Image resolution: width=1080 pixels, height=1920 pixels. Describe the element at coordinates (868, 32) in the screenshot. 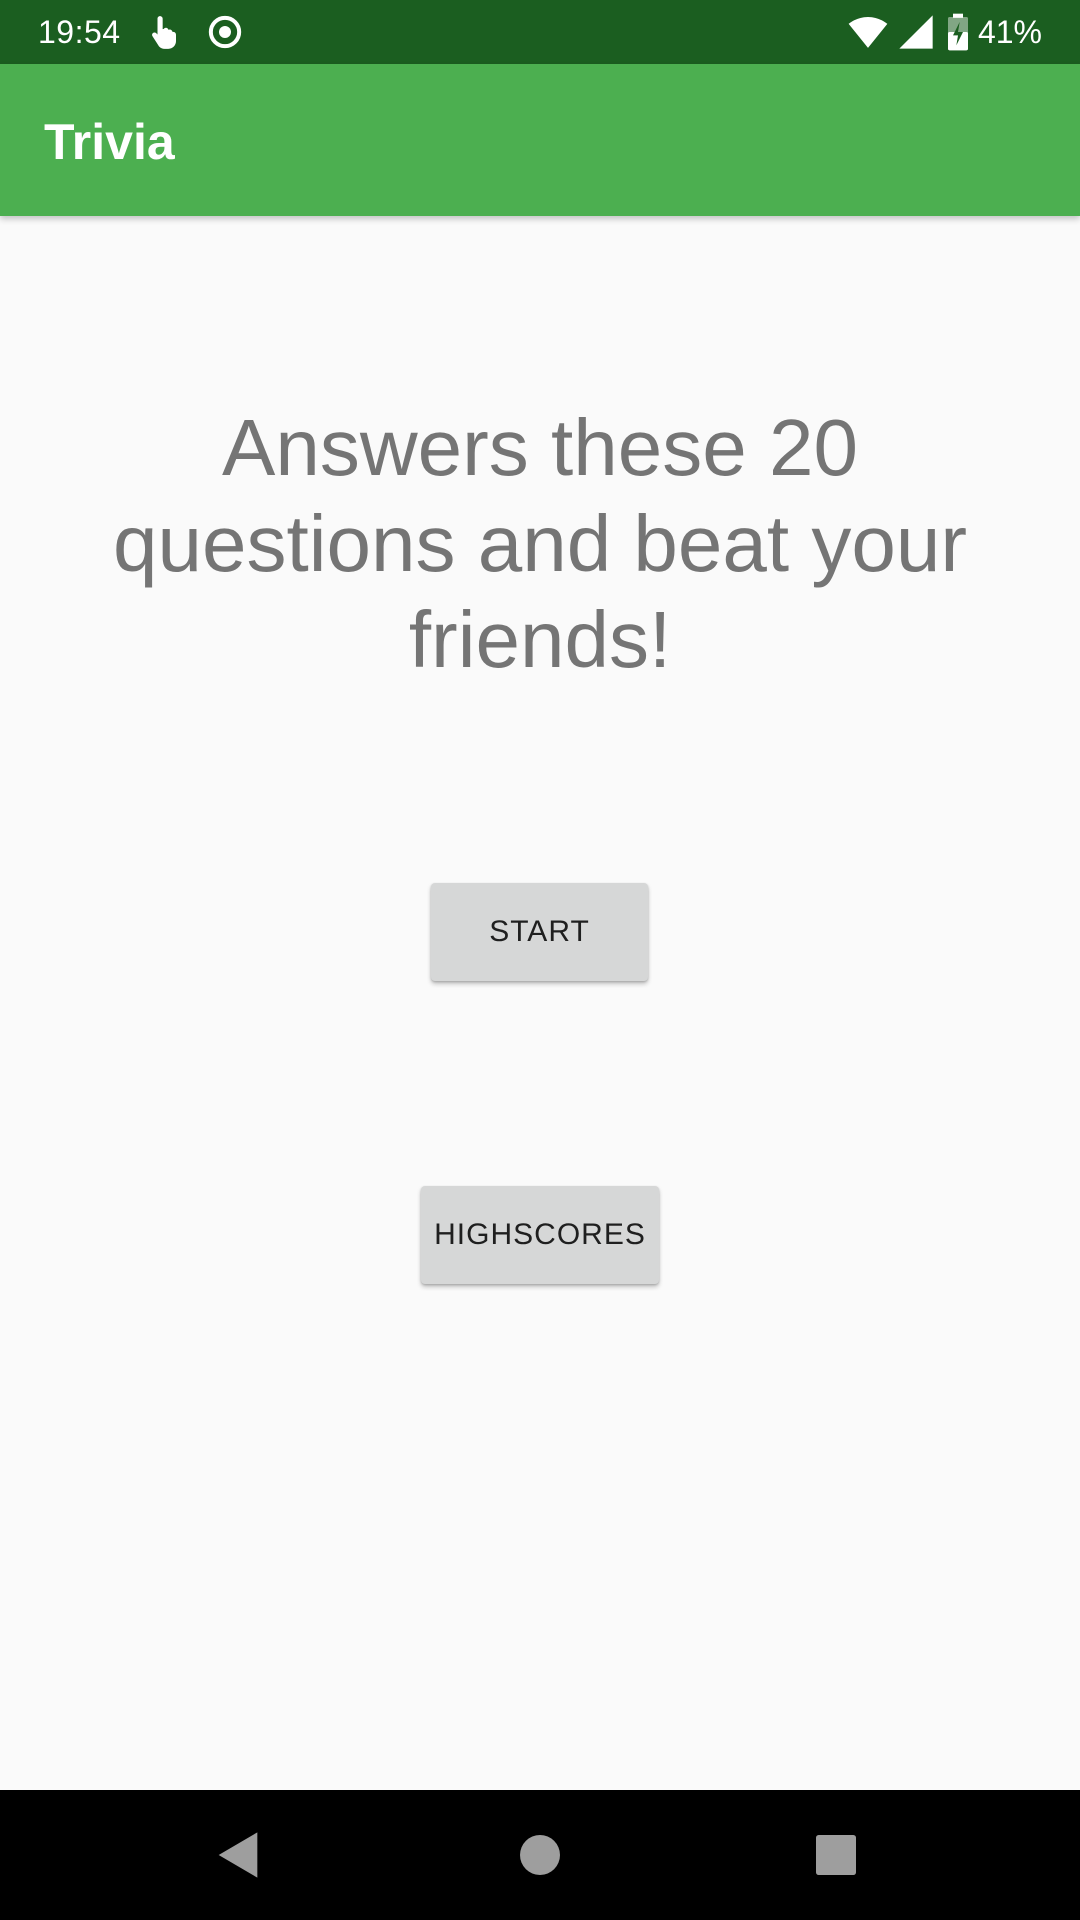

I see `wifi-icon` at that location.